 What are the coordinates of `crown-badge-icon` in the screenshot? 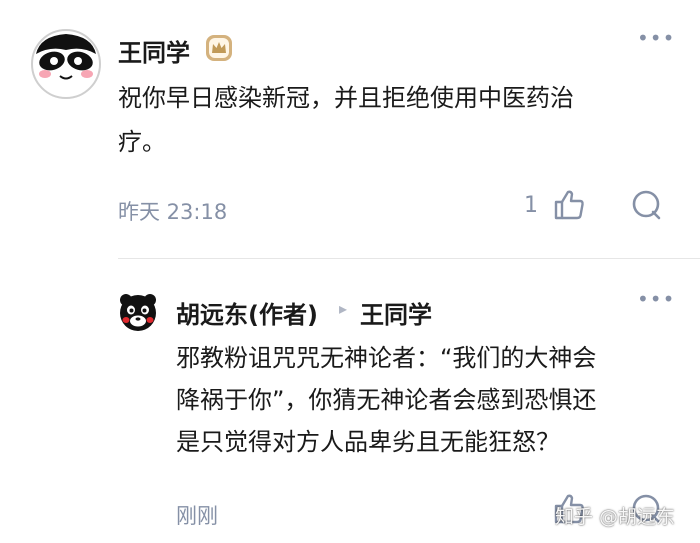 It's located at (219, 48).